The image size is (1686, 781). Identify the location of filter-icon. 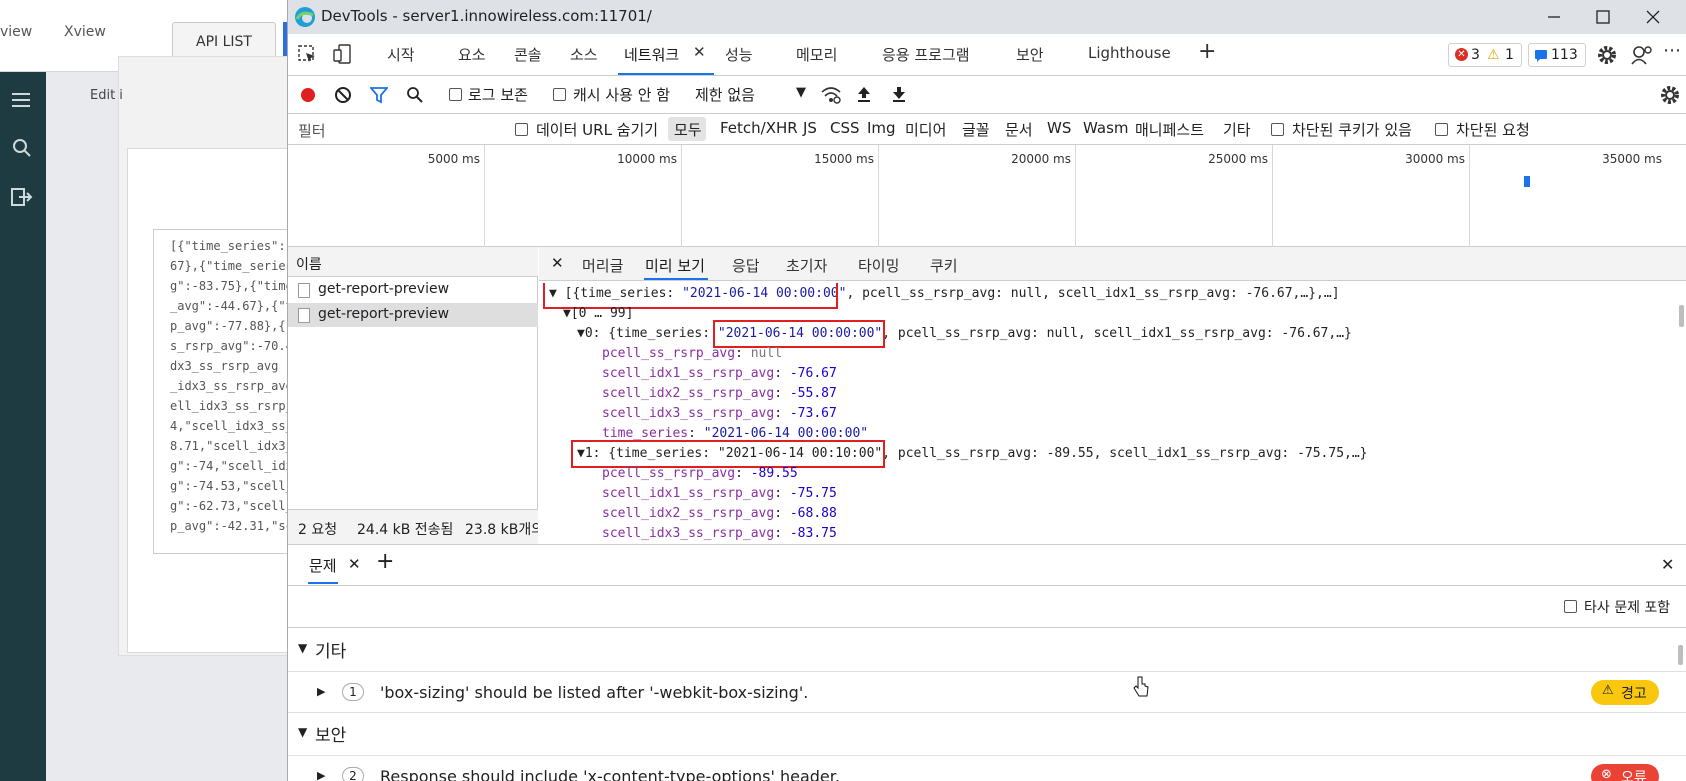
(379, 95).